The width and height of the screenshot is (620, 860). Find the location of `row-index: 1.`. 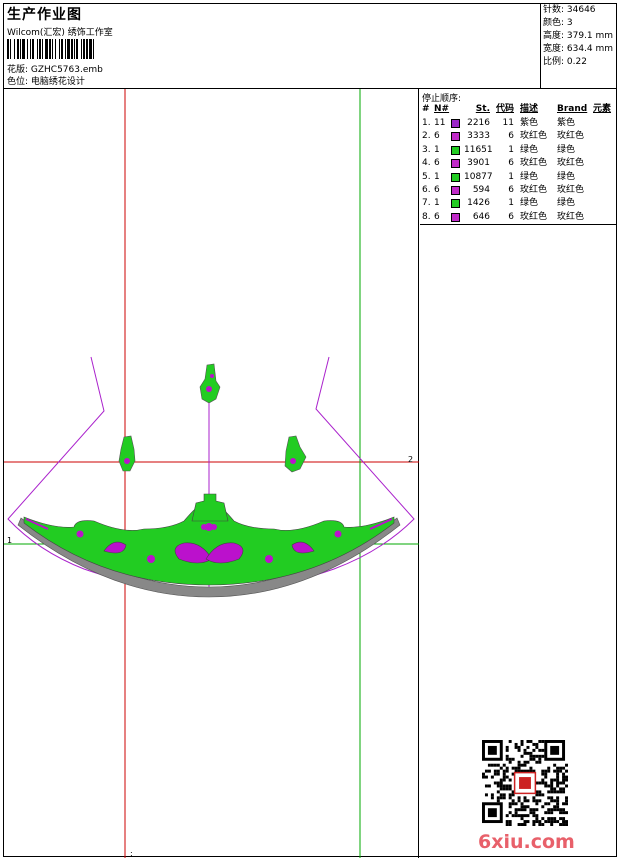

row-index: 1. is located at coordinates (426, 123).